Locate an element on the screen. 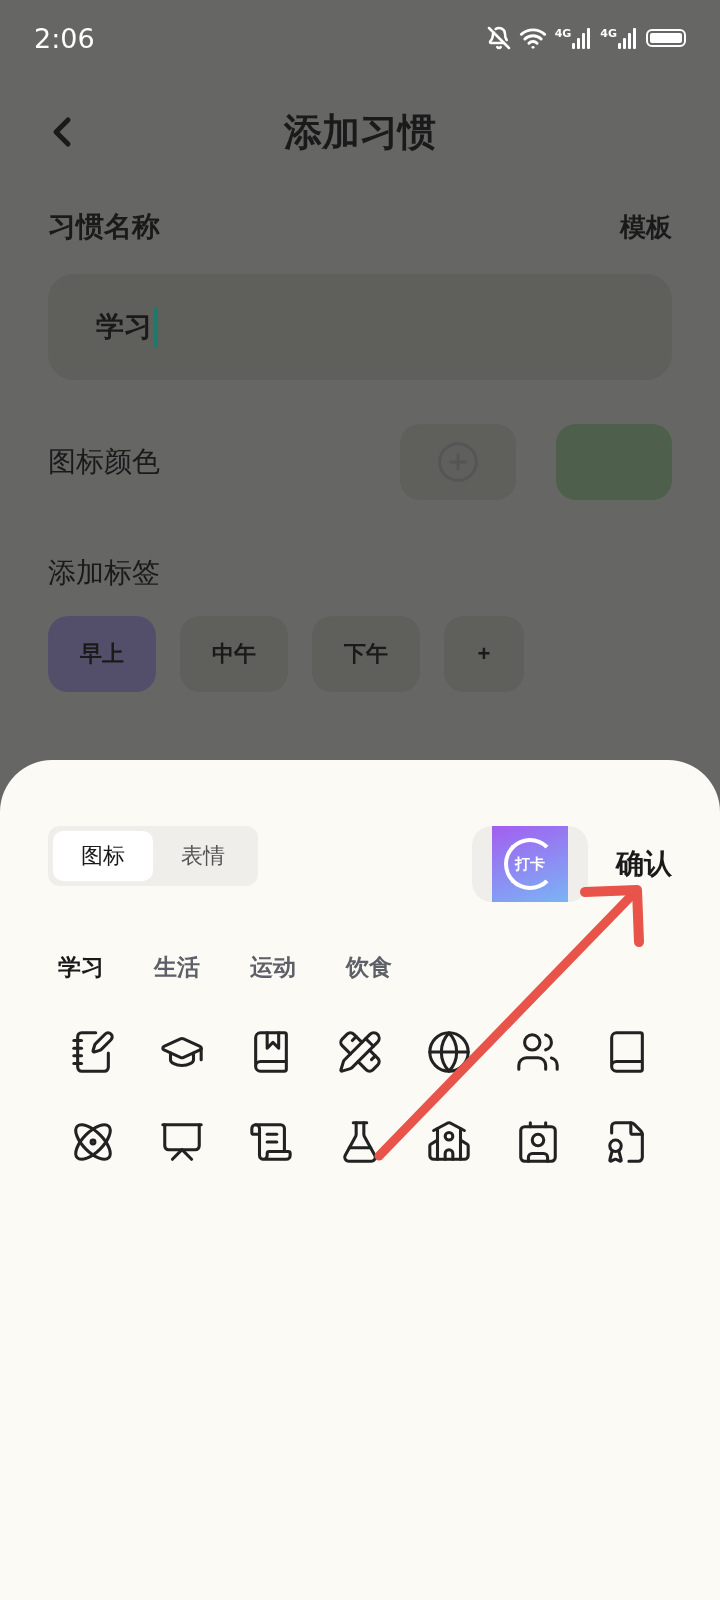 This screenshot has width=720, height=1600. page-title: 添加习惯 is located at coordinates (360, 132).